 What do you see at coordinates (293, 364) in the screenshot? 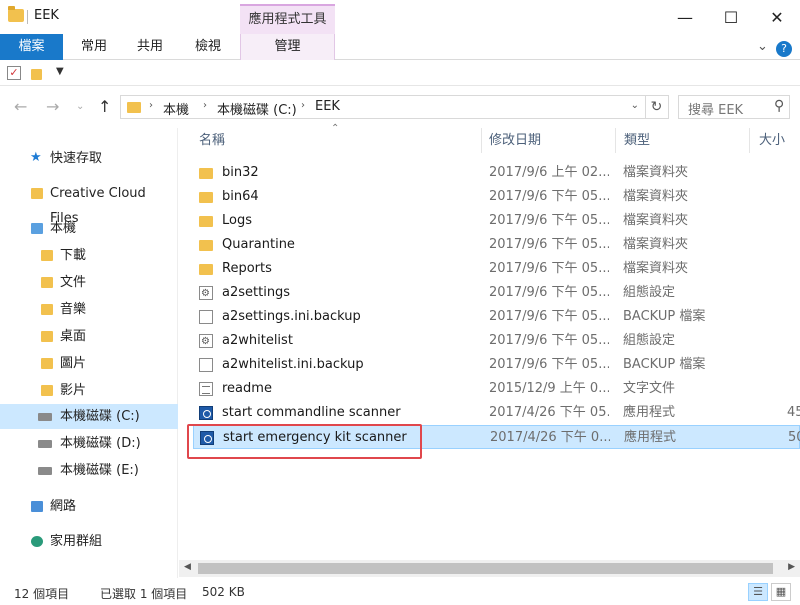
I see `file-name: a2whitelist.ini.backup` at bounding box center [293, 364].